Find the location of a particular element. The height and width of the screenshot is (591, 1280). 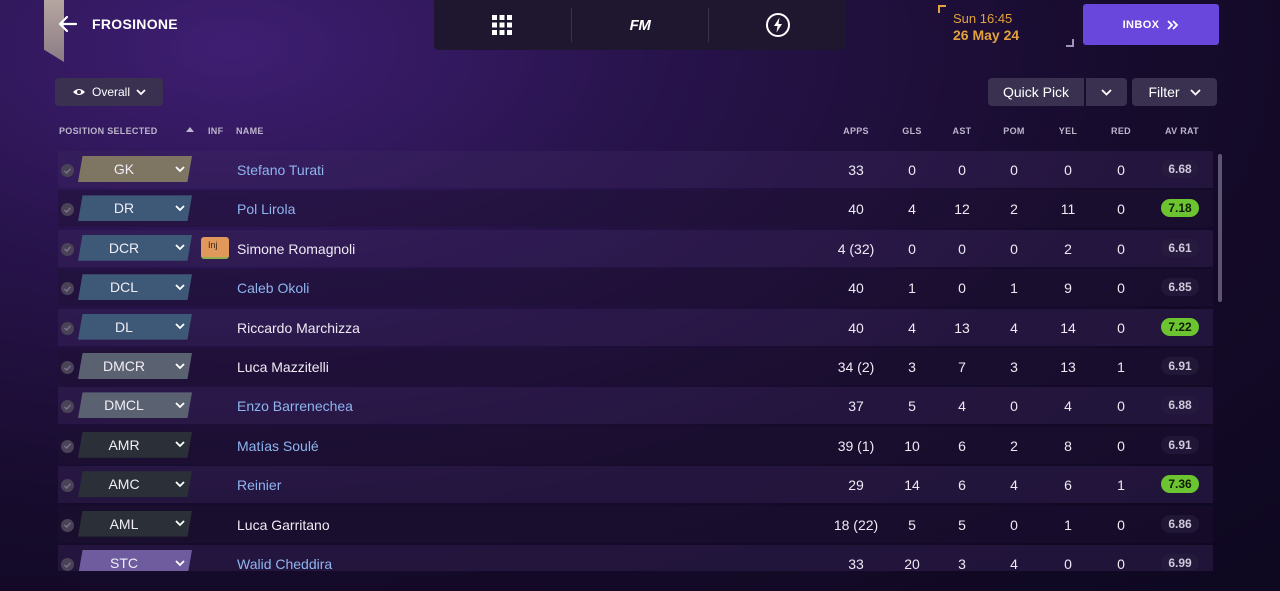

quick-pick-dropdown is located at coordinates (1106, 92).